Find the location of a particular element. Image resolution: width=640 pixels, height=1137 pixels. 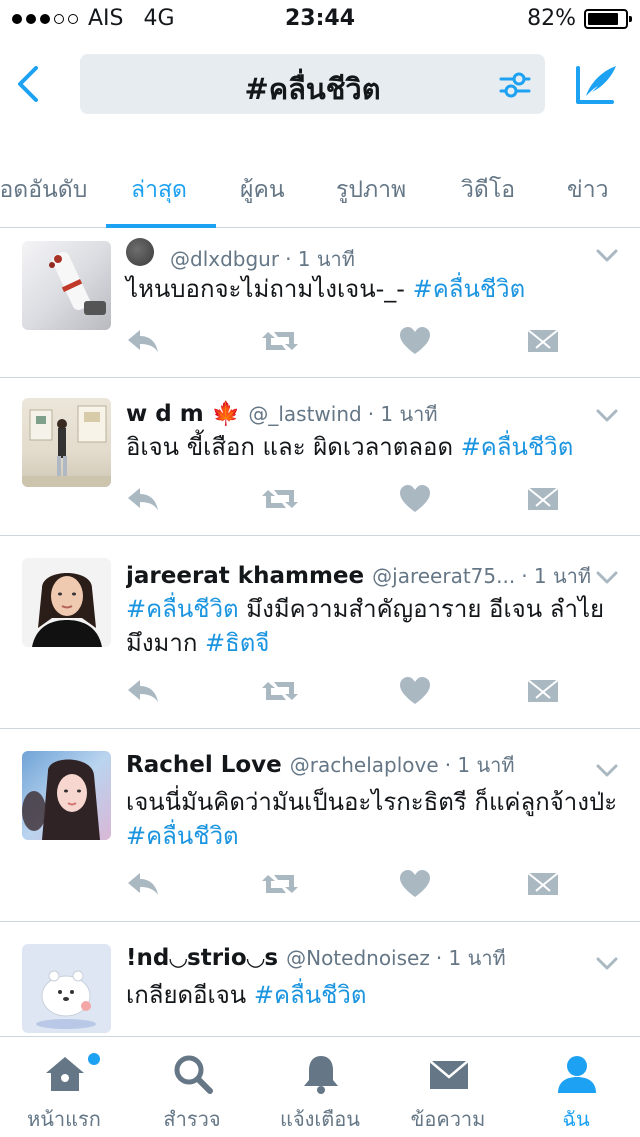

nav-me: ฉัน is located at coordinates (576, 1087).